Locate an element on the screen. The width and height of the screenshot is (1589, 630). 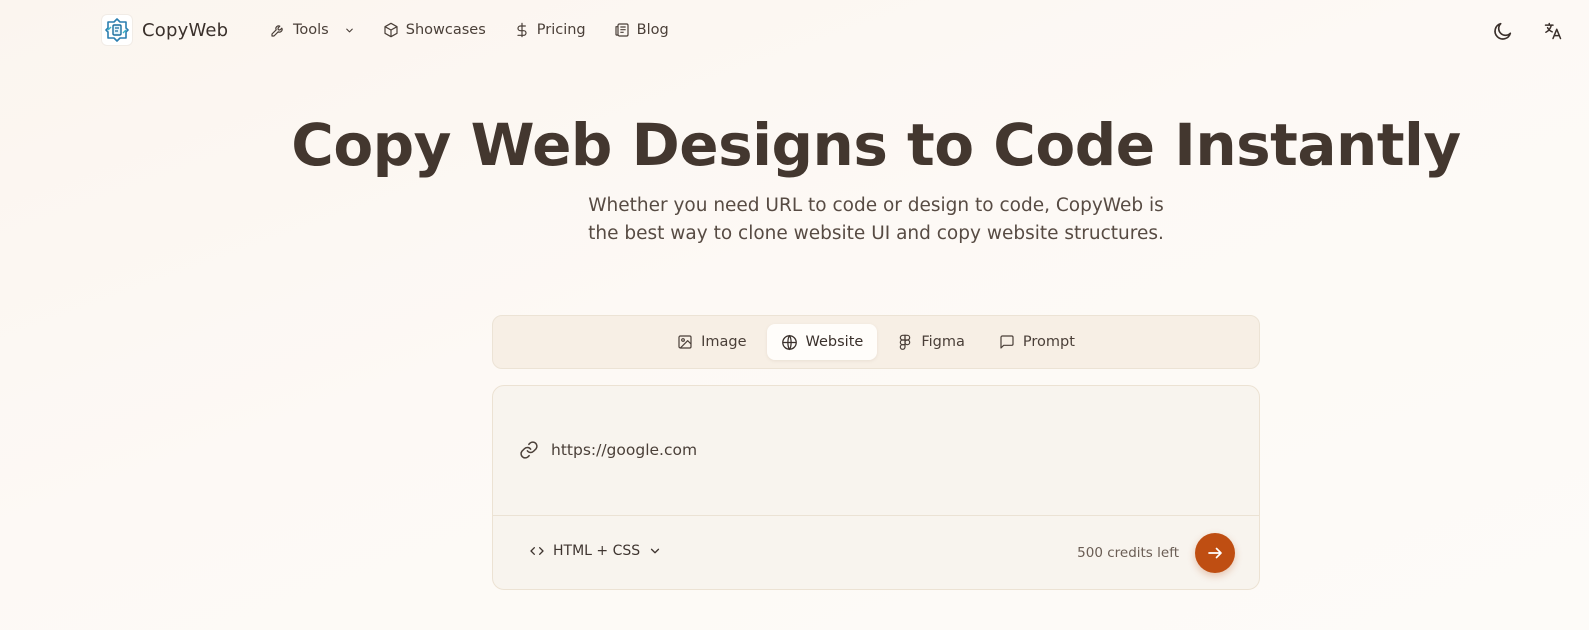
figma-icon is located at coordinates (905, 342).